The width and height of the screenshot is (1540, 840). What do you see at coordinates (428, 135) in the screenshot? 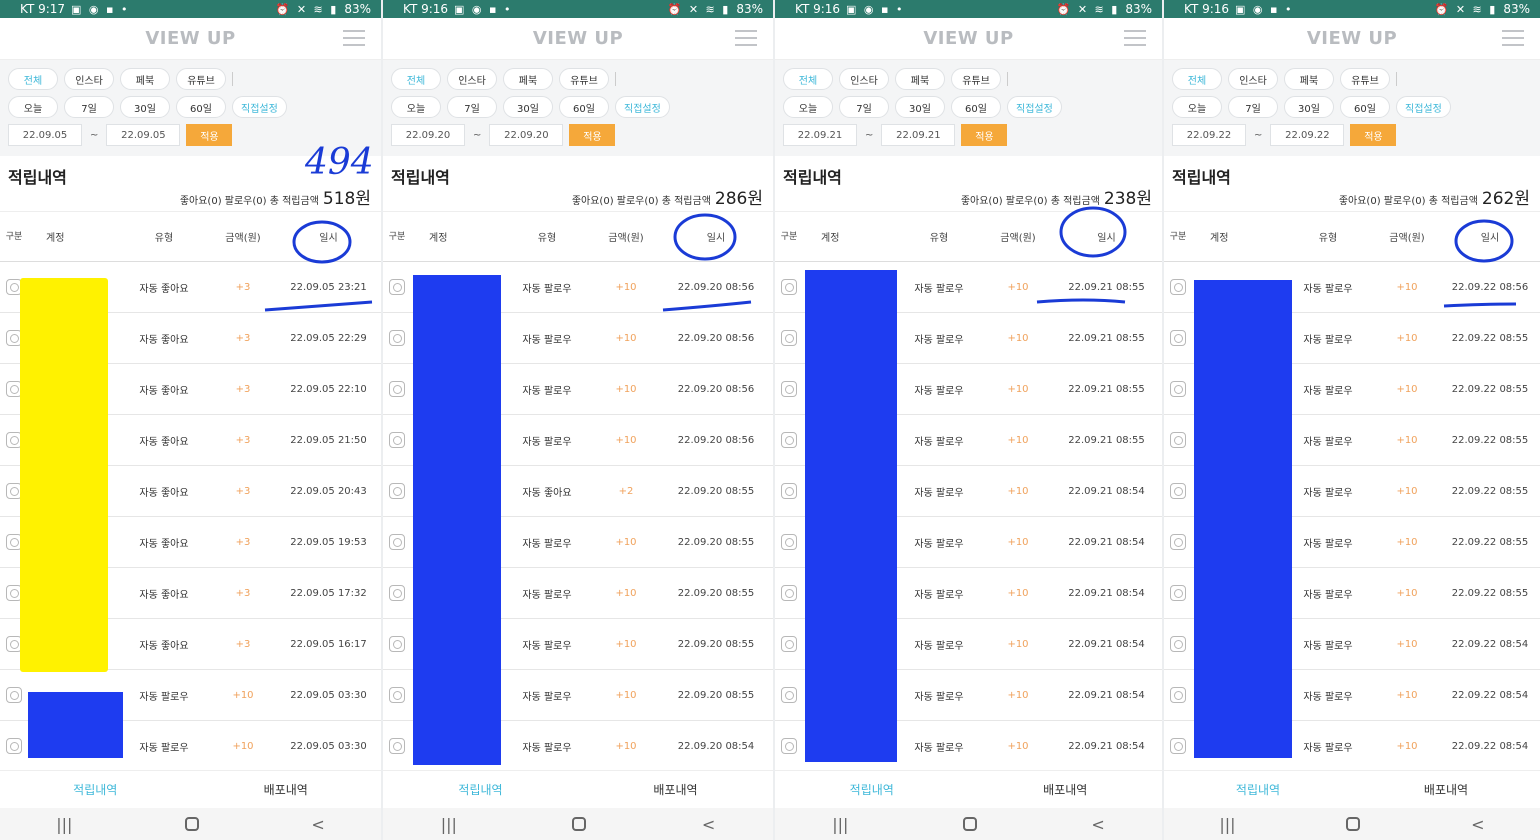
I see `date-from-input: 22.09.20` at bounding box center [428, 135].